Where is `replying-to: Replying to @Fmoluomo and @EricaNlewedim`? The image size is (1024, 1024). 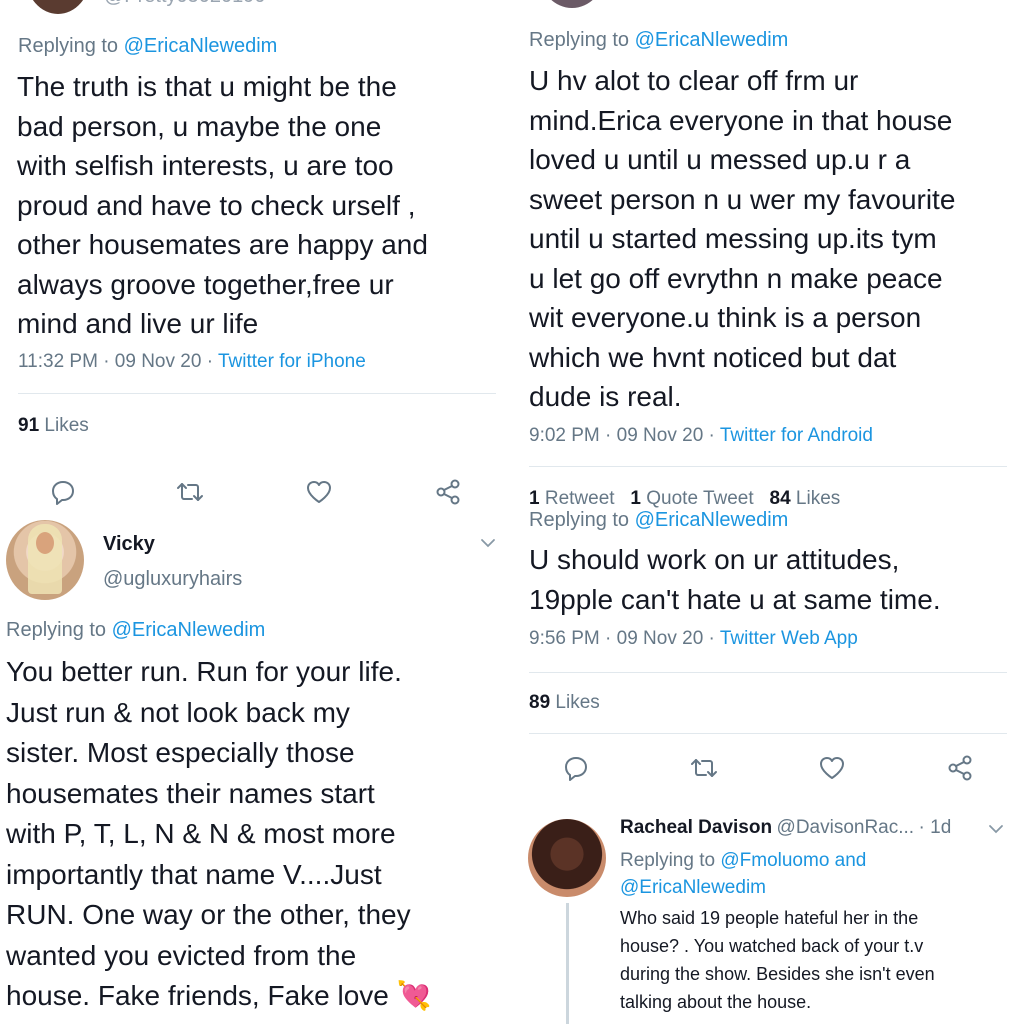
replying-to: Replying to @Fmoluomo and @EricaNlewedim is located at coordinates (743, 874).